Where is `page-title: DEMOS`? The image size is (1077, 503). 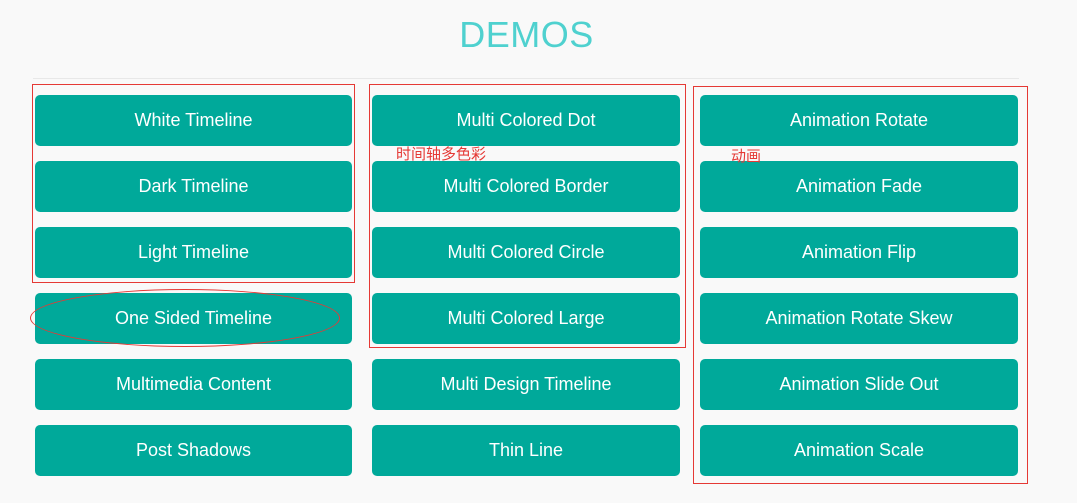
page-title: DEMOS is located at coordinates (526, 34).